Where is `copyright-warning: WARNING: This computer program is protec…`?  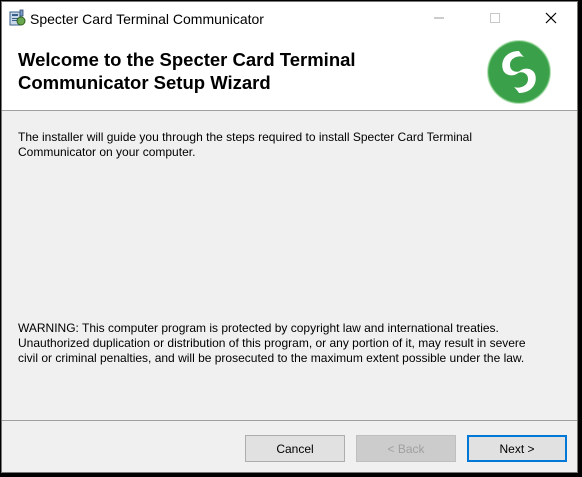 copyright-warning: WARNING: This computer program is protec… is located at coordinates (272, 343).